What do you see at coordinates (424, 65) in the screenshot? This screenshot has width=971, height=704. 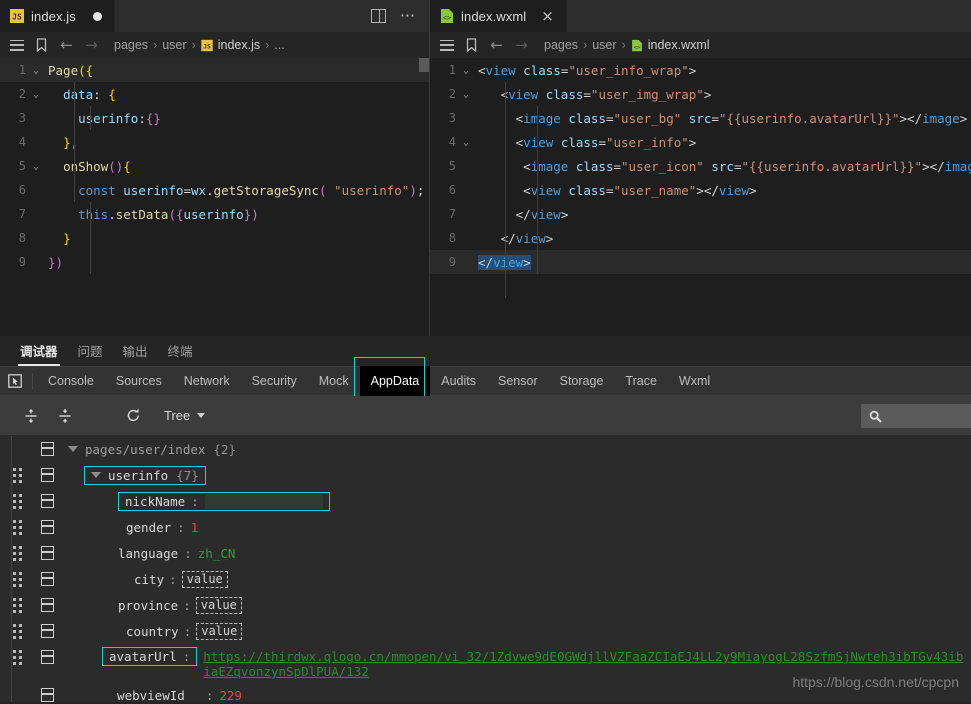 I see `editor-scrollbar-left` at bounding box center [424, 65].